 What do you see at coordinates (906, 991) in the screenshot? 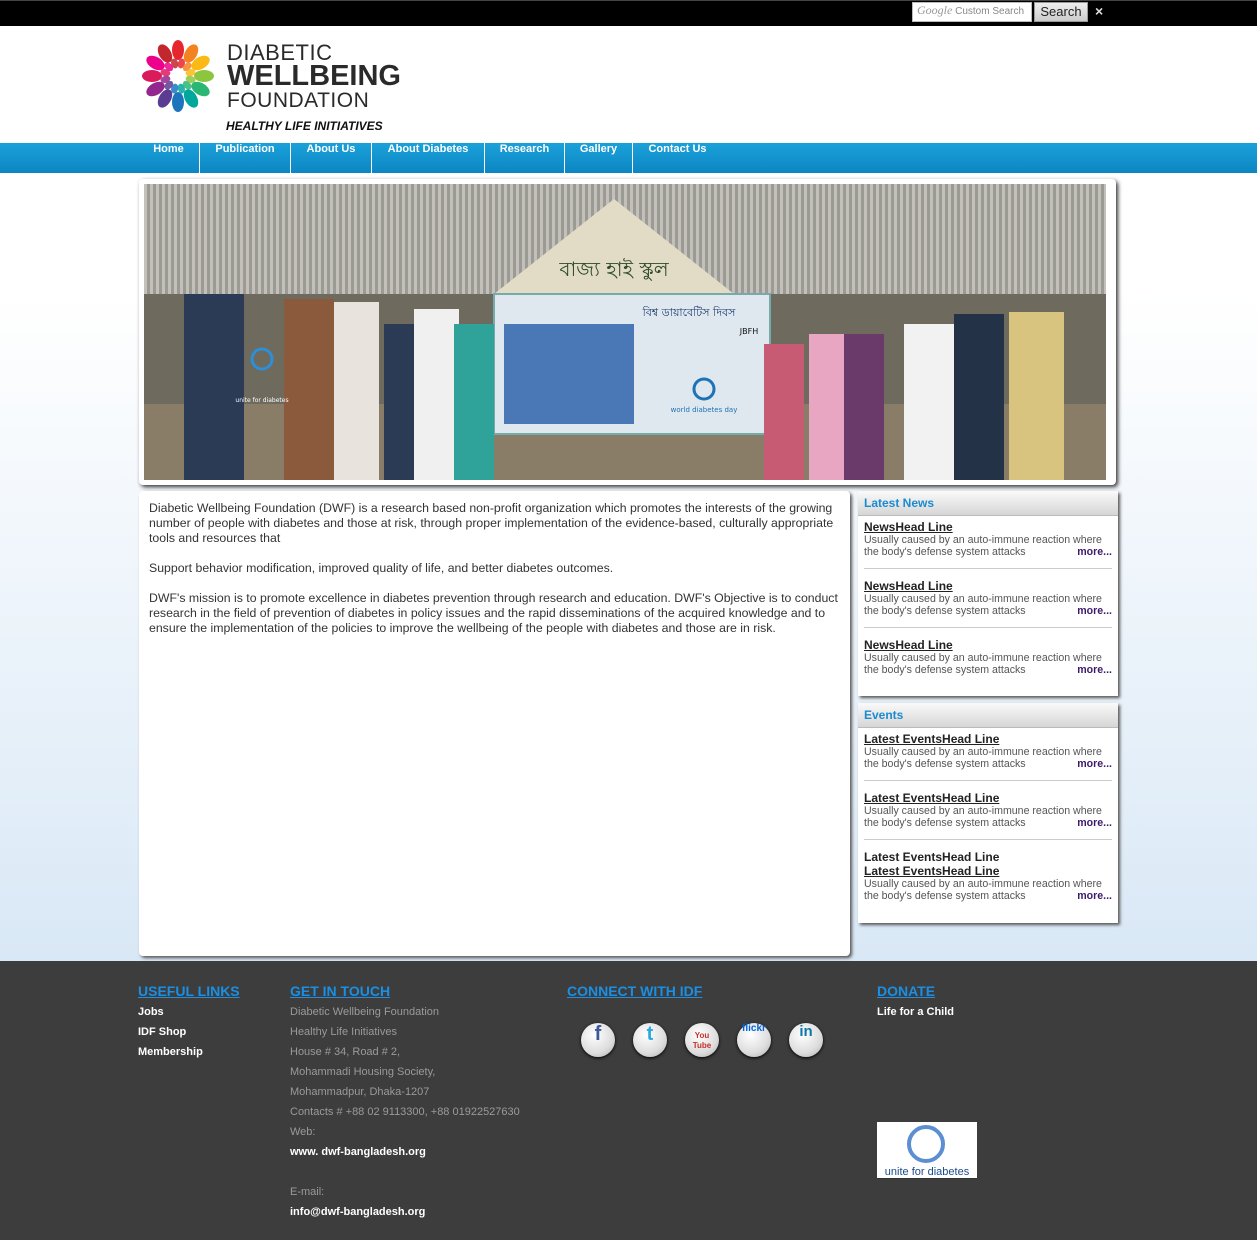
I see `donate-title: DONATE` at bounding box center [906, 991].